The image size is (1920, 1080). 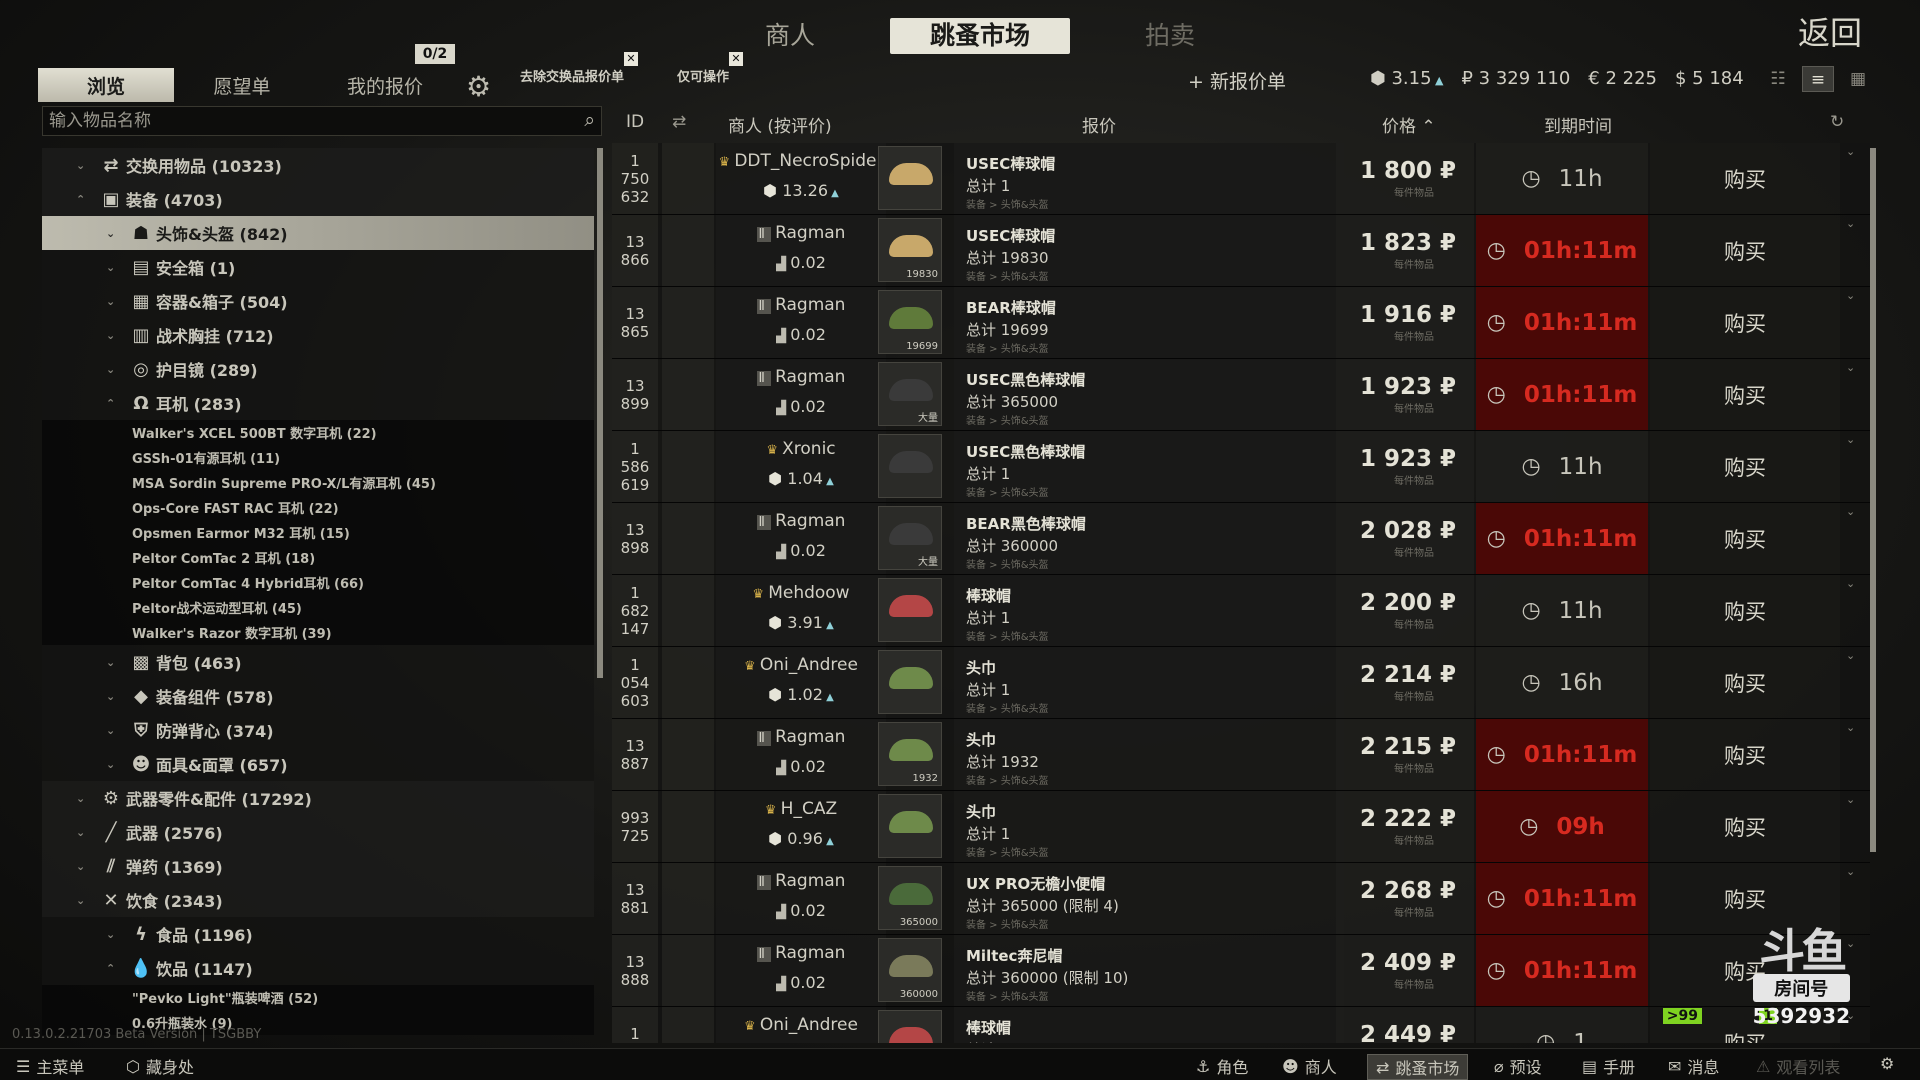 I want to click on category-row: ⌄ ⫽ 弹药 (1369), so click(x=318, y=866).